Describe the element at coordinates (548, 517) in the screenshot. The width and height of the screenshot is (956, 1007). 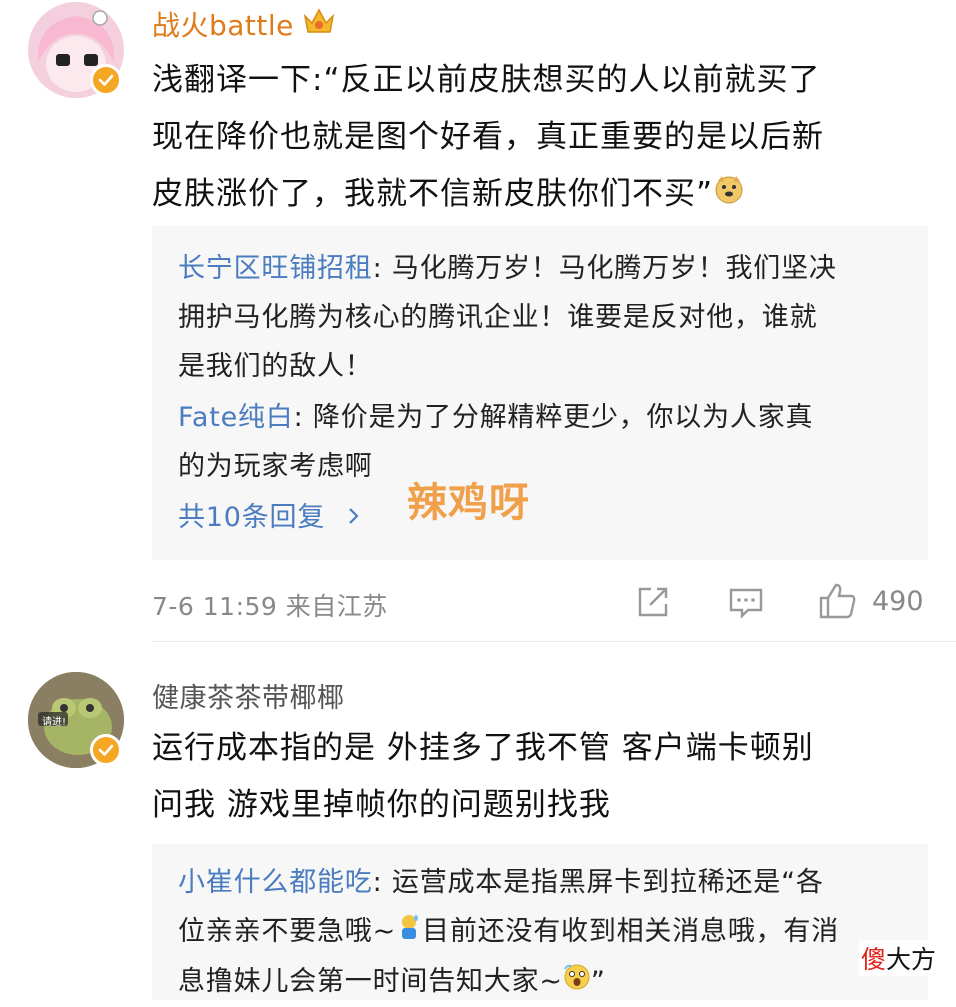
I see `more-replies-link: 共10条回复` at that location.